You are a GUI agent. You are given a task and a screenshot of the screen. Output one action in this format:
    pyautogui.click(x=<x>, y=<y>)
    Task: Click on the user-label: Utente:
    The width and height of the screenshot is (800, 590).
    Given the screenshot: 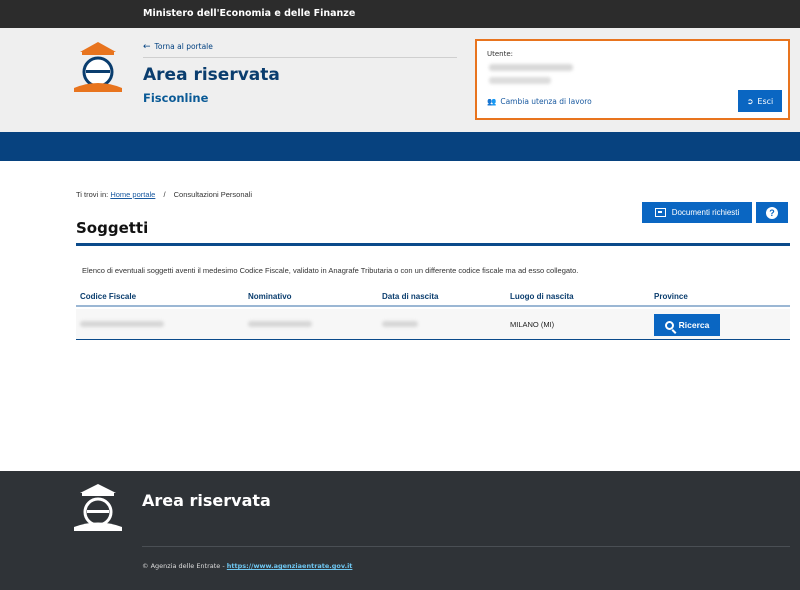 What is the action you would take?
    pyautogui.click(x=500, y=54)
    